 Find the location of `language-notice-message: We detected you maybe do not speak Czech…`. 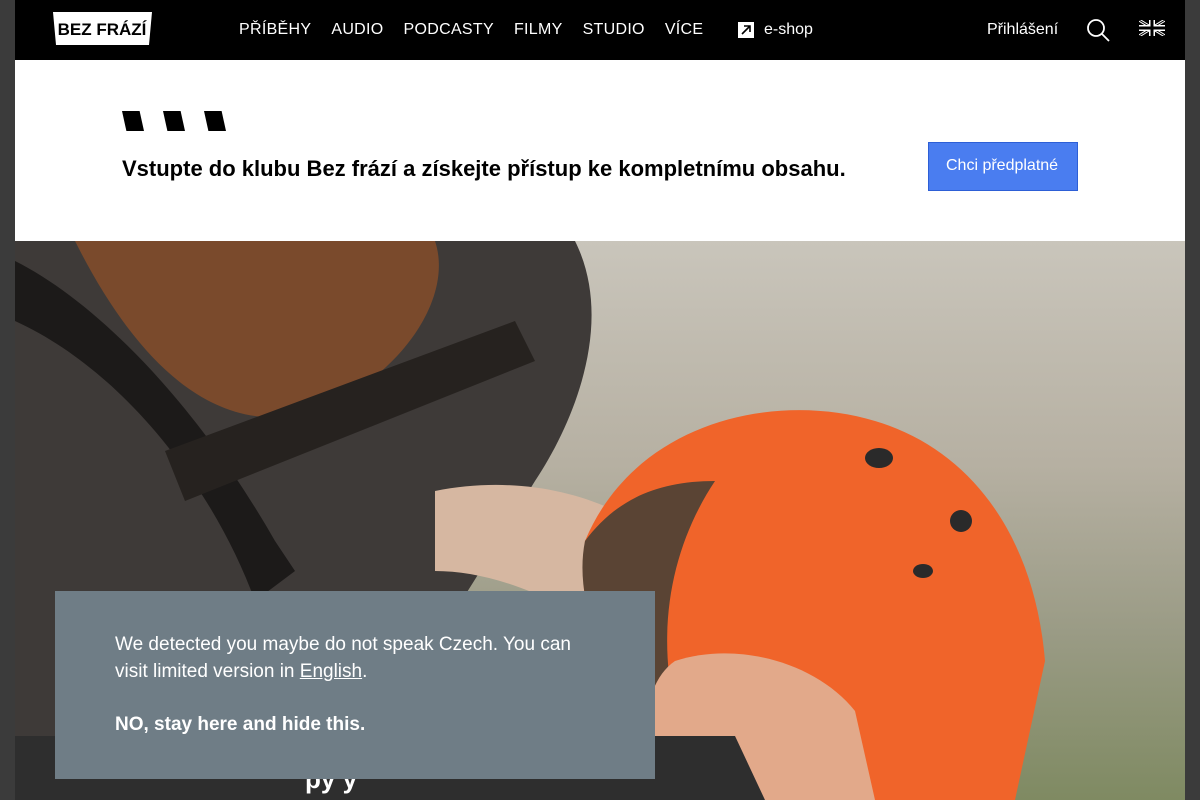

language-notice-message: We detected you maybe do not speak Czech… is located at coordinates (355, 658).